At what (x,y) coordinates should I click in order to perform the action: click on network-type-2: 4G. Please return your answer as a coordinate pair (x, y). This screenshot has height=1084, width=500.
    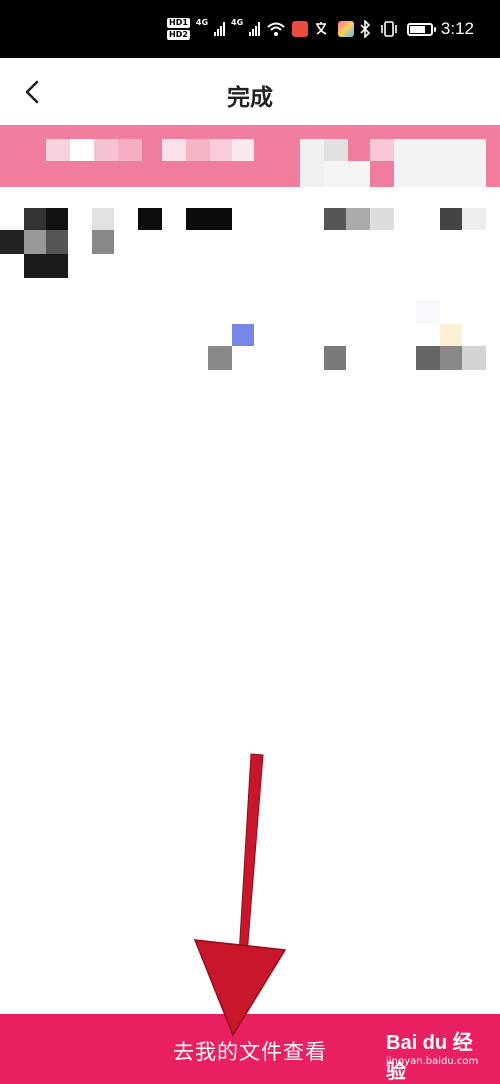
    Looking at the image, I should click on (237, 22).